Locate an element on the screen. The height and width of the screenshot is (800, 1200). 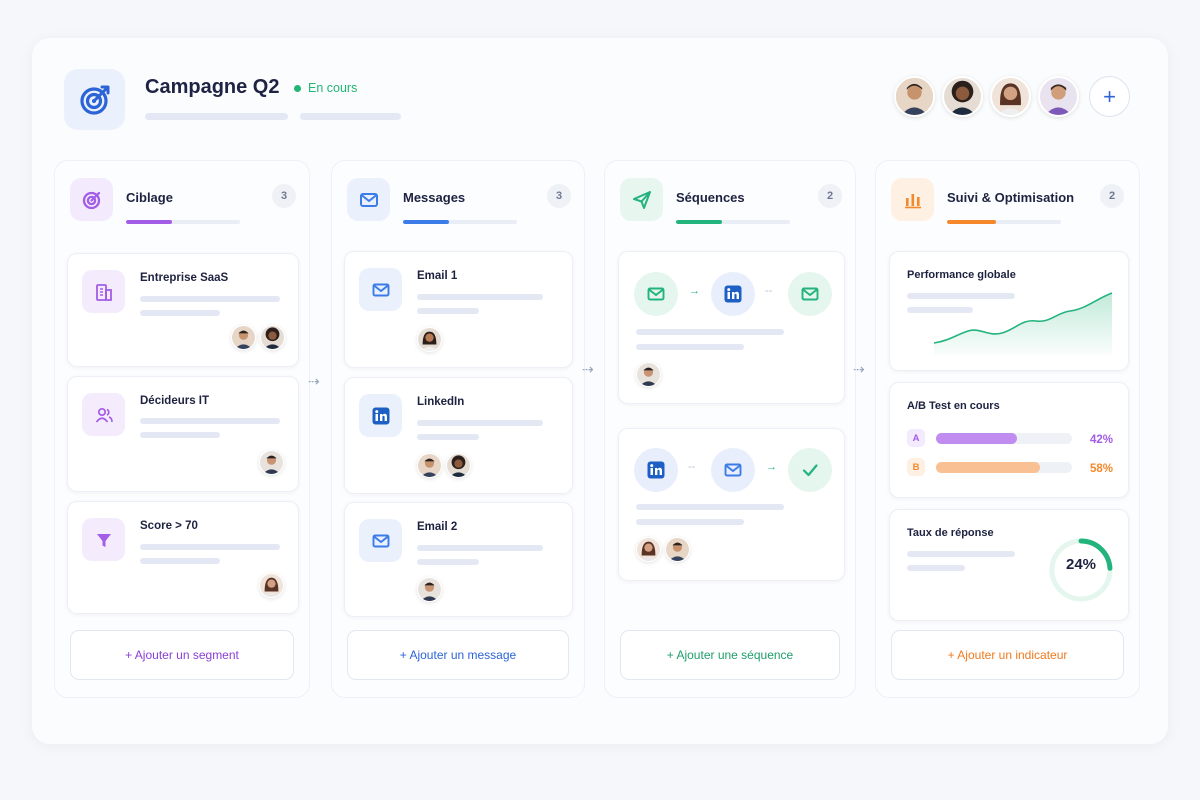
segment-card: Score > 70 is located at coordinates (183, 557).